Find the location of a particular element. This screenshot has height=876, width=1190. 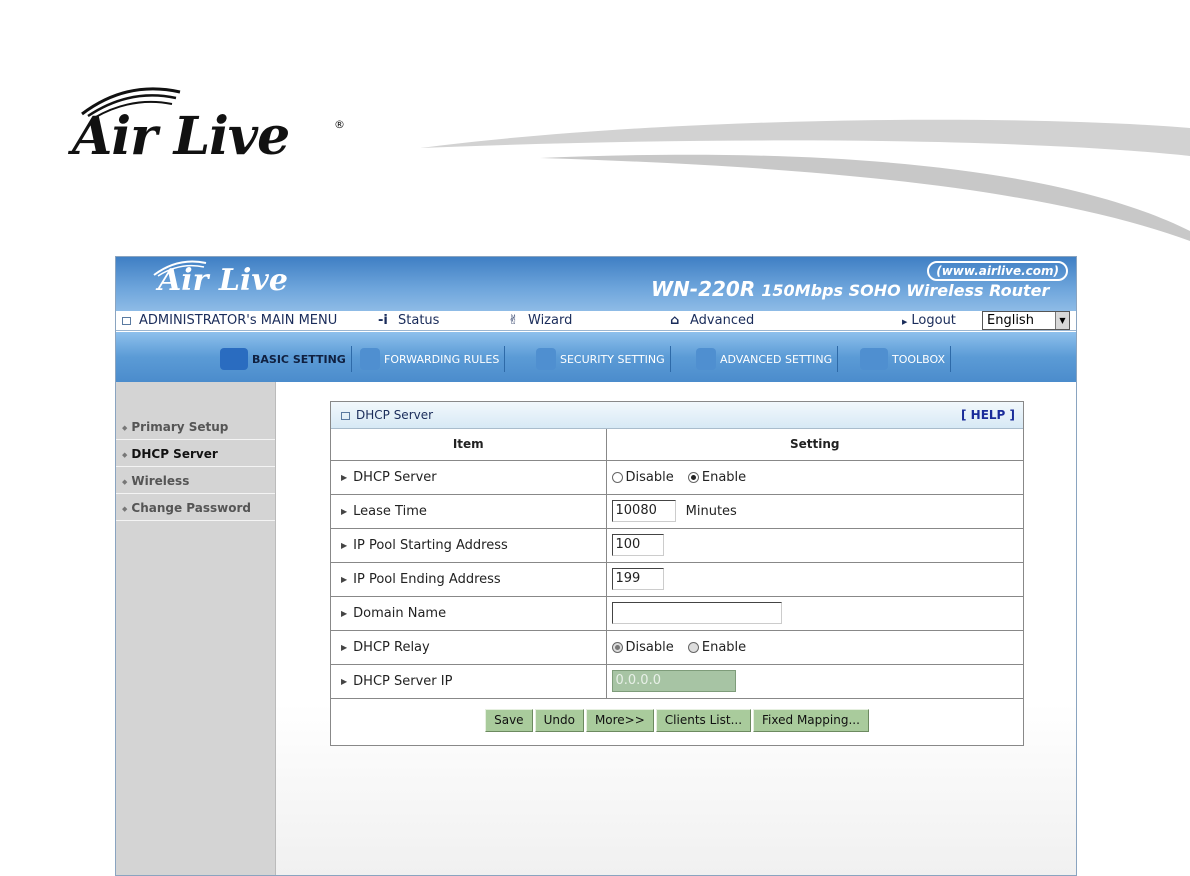

row-label: ▶ DHCP Relay is located at coordinates (469, 647).